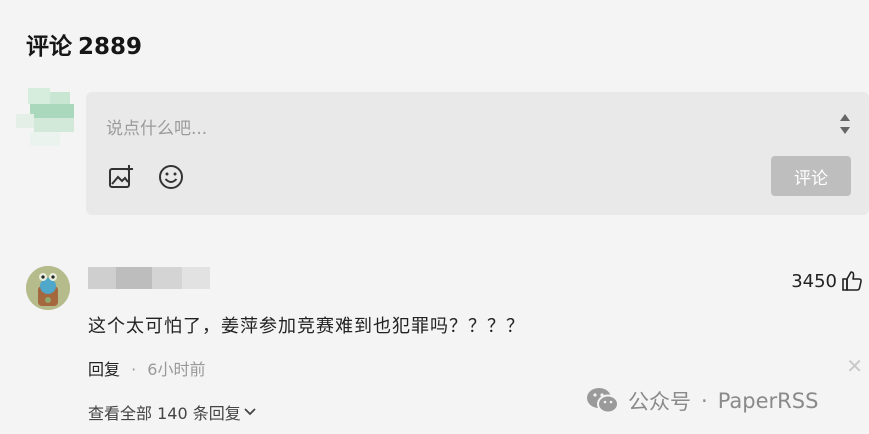 The image size is (869, 434). What do you see at coordinates (854, 366) in the screenshot?
I see `close-icon: ✕` at bounding box center [854, 366].